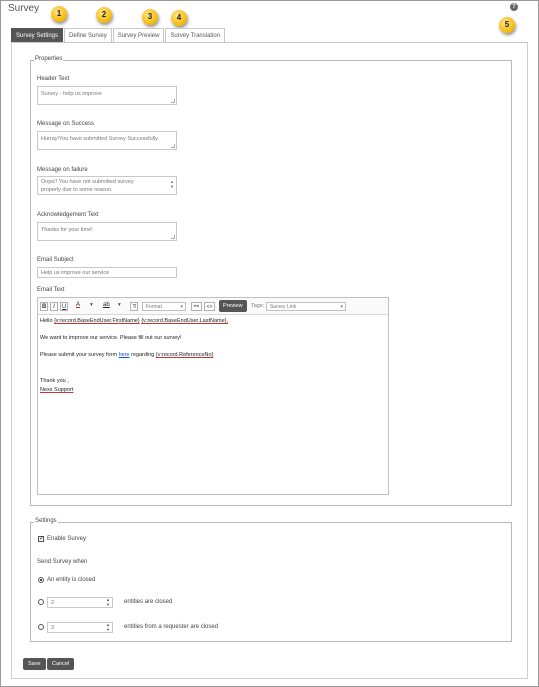 The width and height of the screenshot is (539, 687). I want to click on preview-button: Preview, so click(233, 306).